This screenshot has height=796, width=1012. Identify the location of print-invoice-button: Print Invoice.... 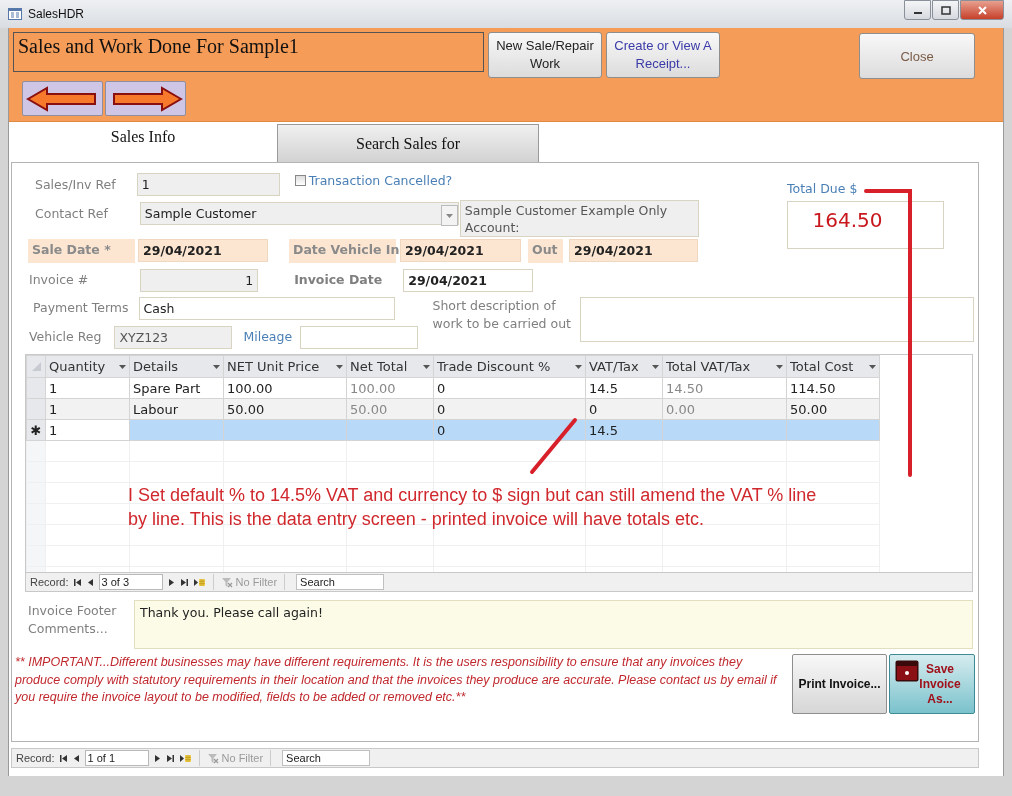
(839, 684).